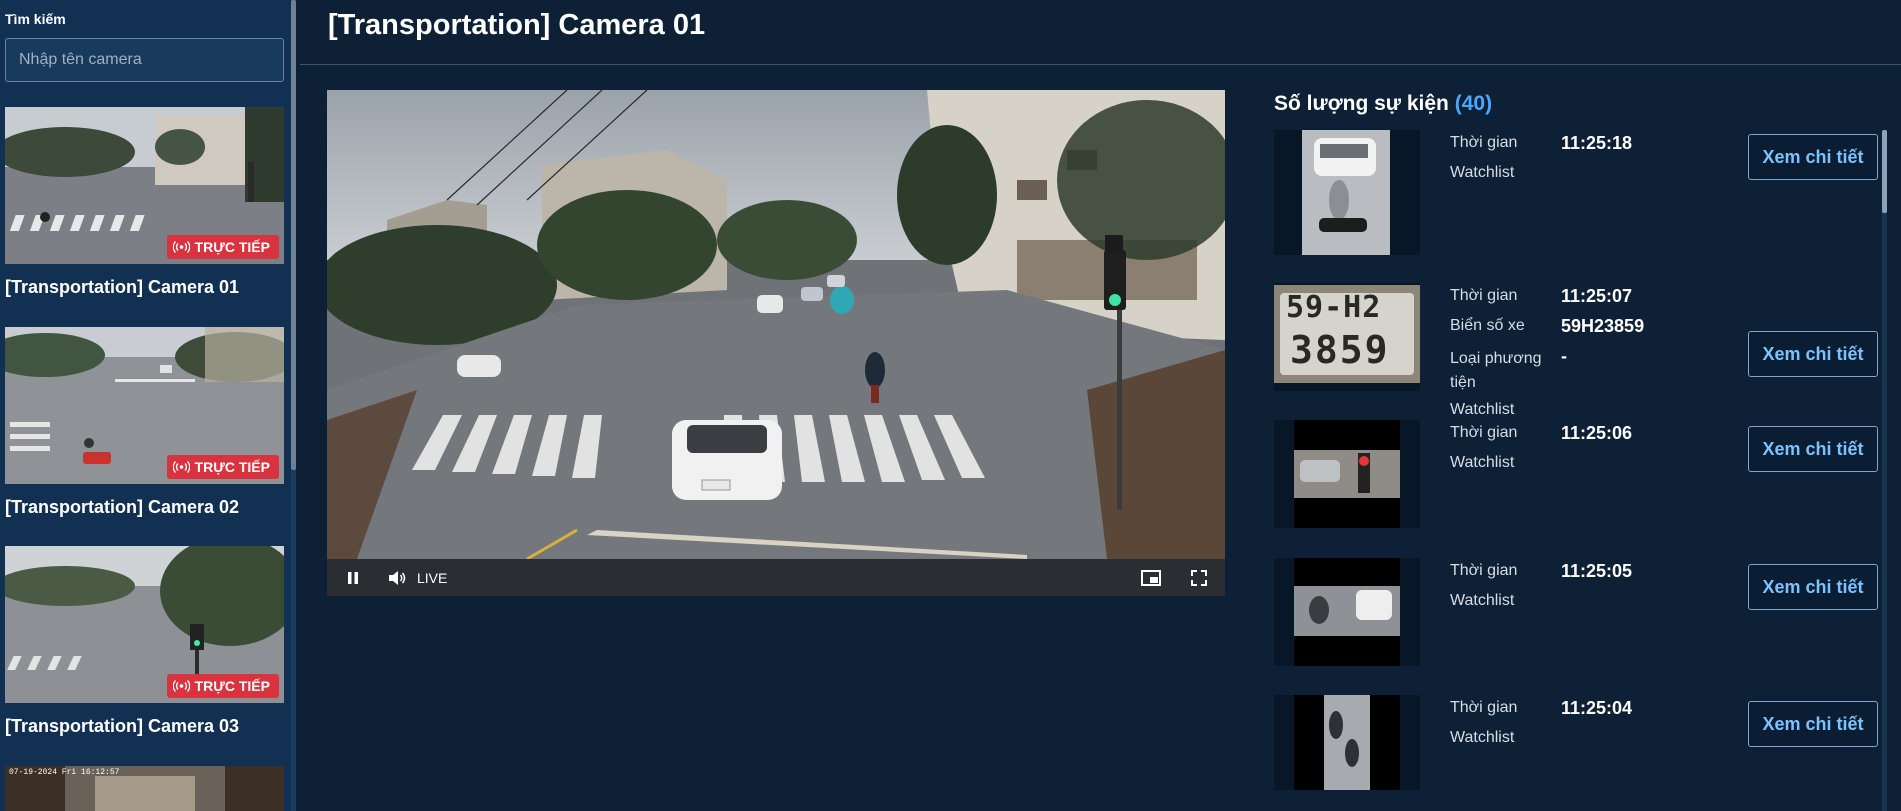  I want to click on live-indicator: LIVE, so click(432, 577).